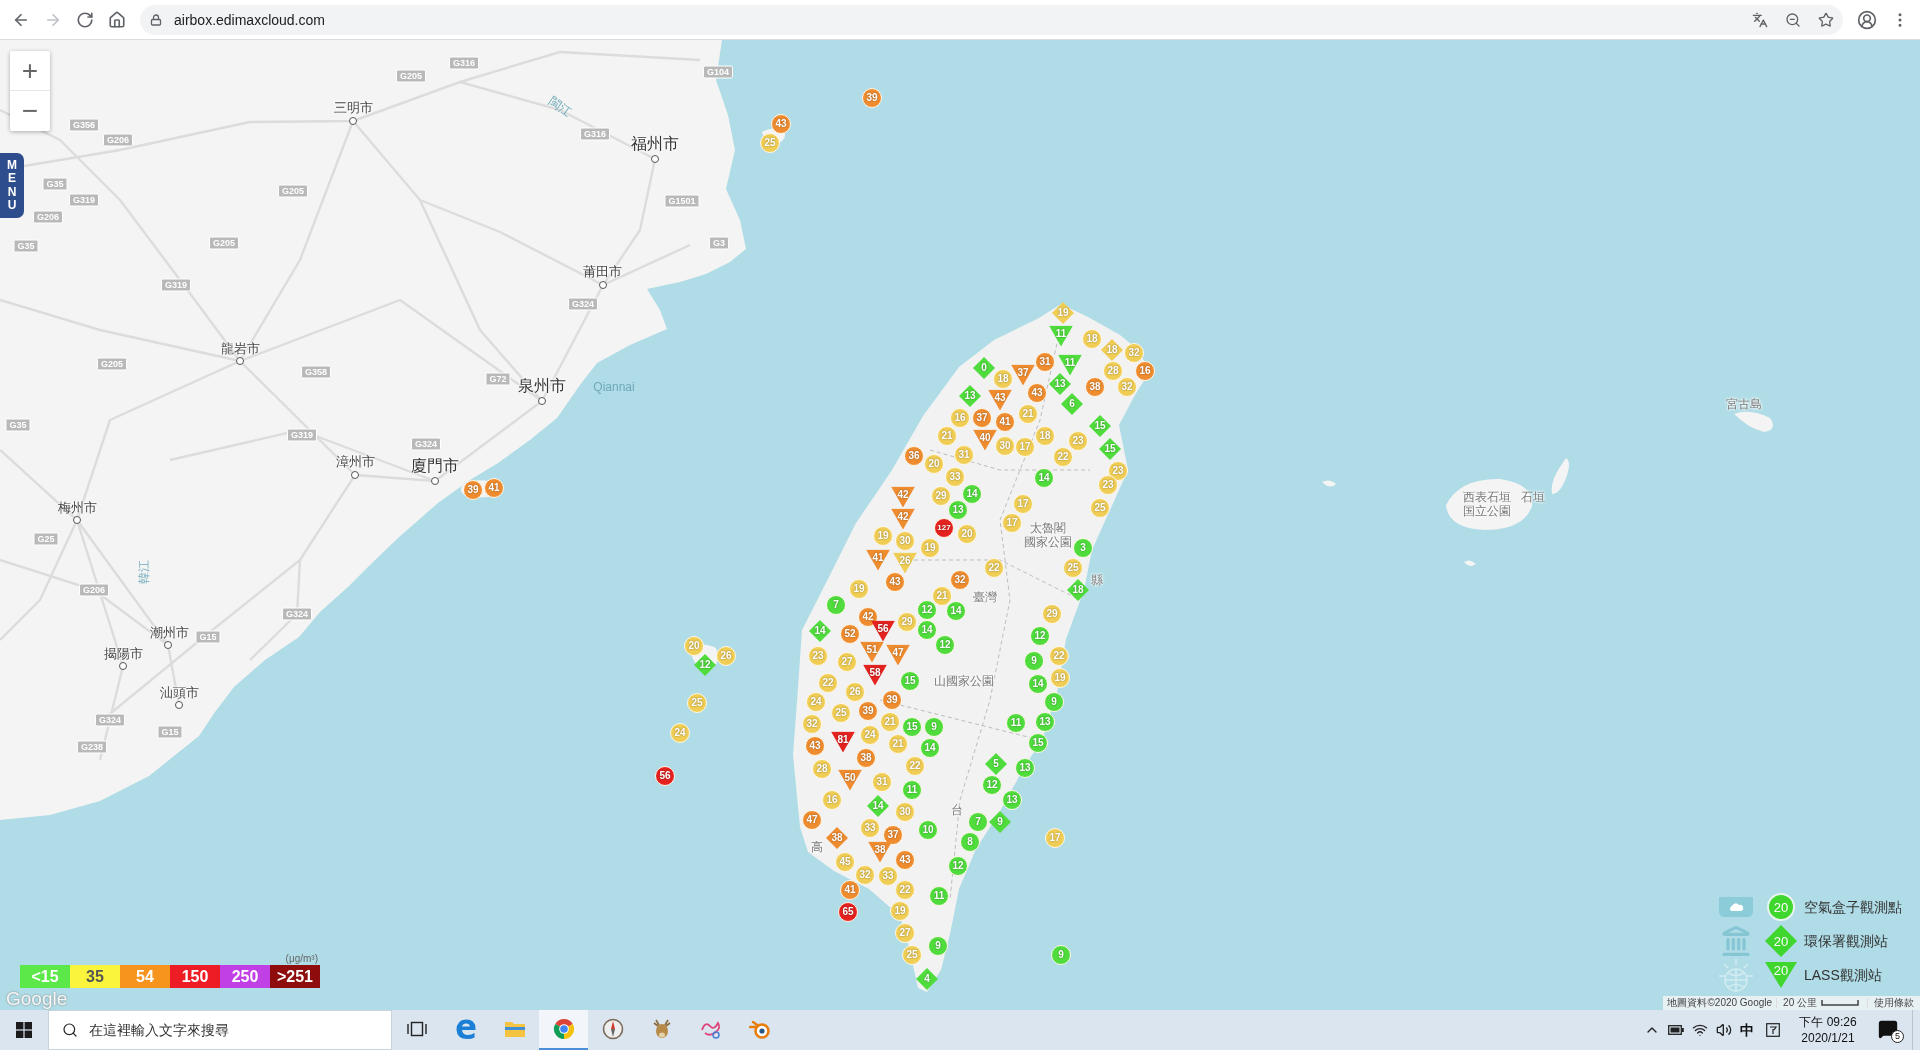 The height and width of the screenshot is (1050, 1920). What do you see at coordinates (84, 125) in the screenshot?
I see `road-number-label: G356` at bounding box center [84, 125].